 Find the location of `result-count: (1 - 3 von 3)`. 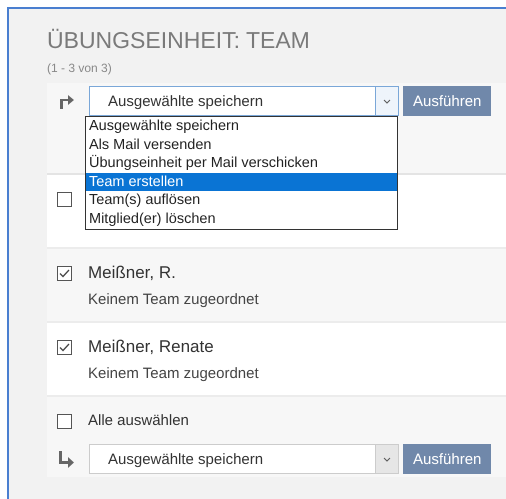

result-count: (1 - 3 von 3) is located at coordinates (80, 68).